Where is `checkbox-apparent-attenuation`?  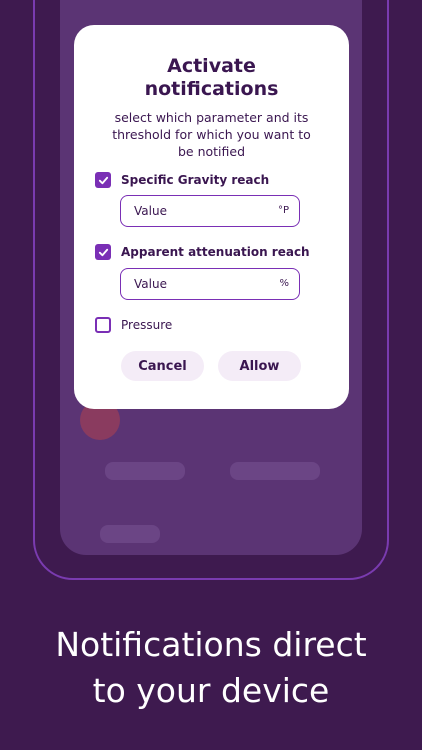
checkbox-apparent-attenuation is located at coordinates (103, 252).